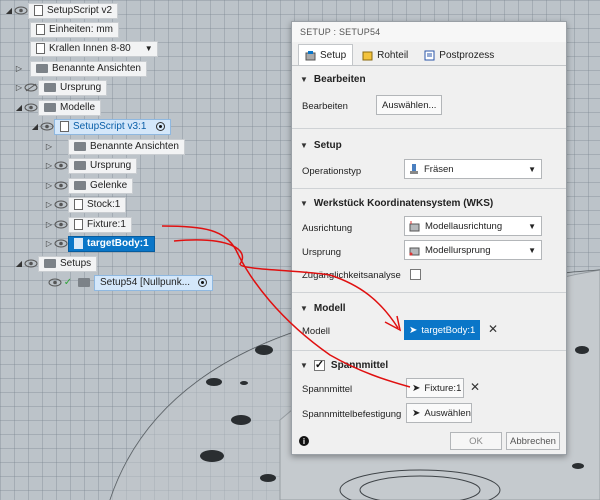 The height and width of the screenshot is (500, 600). I want to click on origin-icon, so click(414, 251).